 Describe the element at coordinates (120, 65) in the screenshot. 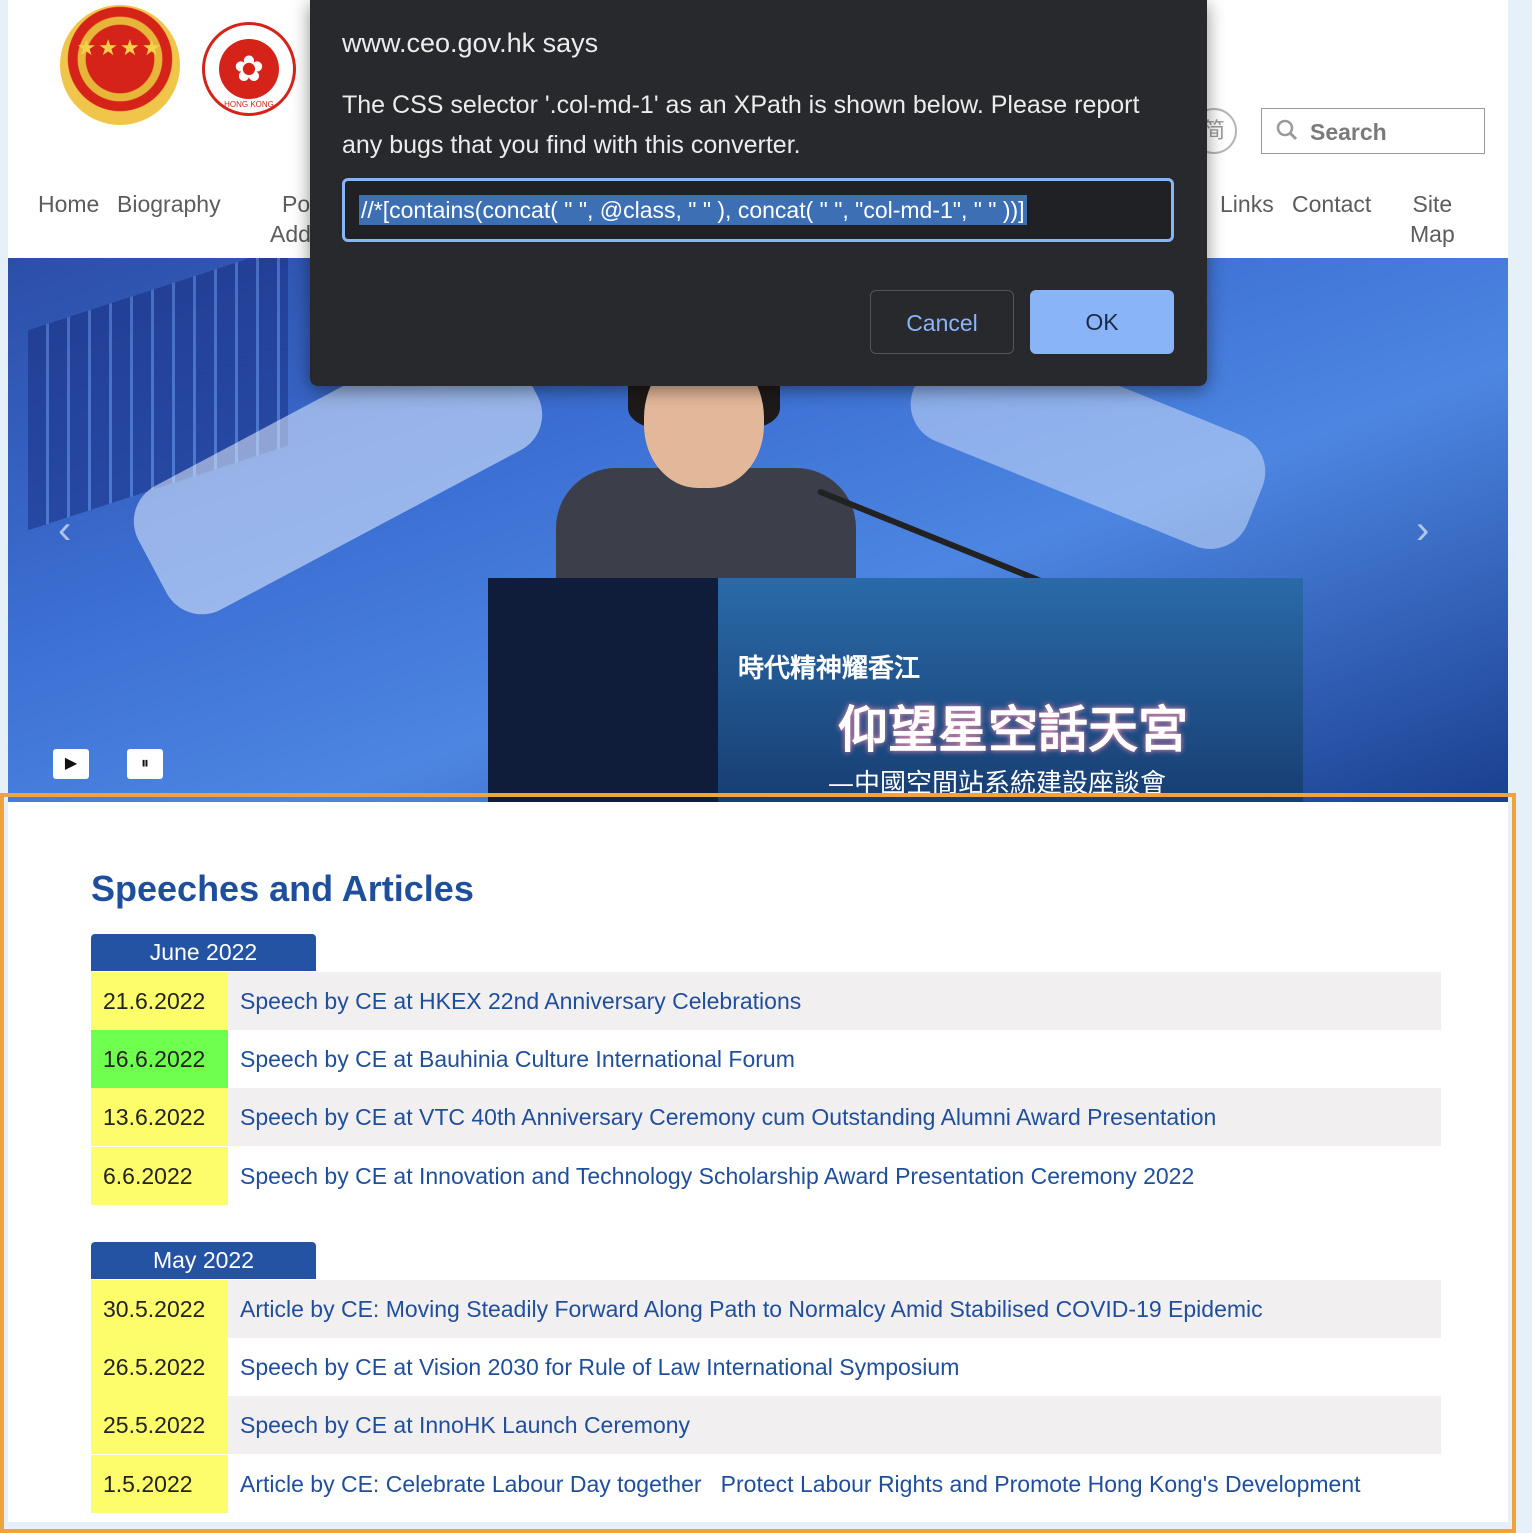

I see `national-emblem-logo: ★★★★` at that location.